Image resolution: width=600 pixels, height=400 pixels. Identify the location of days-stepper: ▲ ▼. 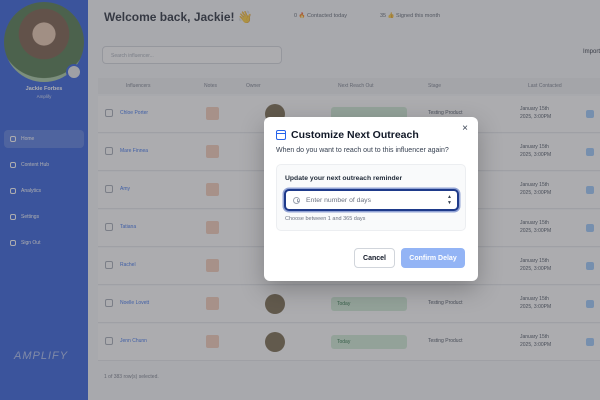
(449, 200).